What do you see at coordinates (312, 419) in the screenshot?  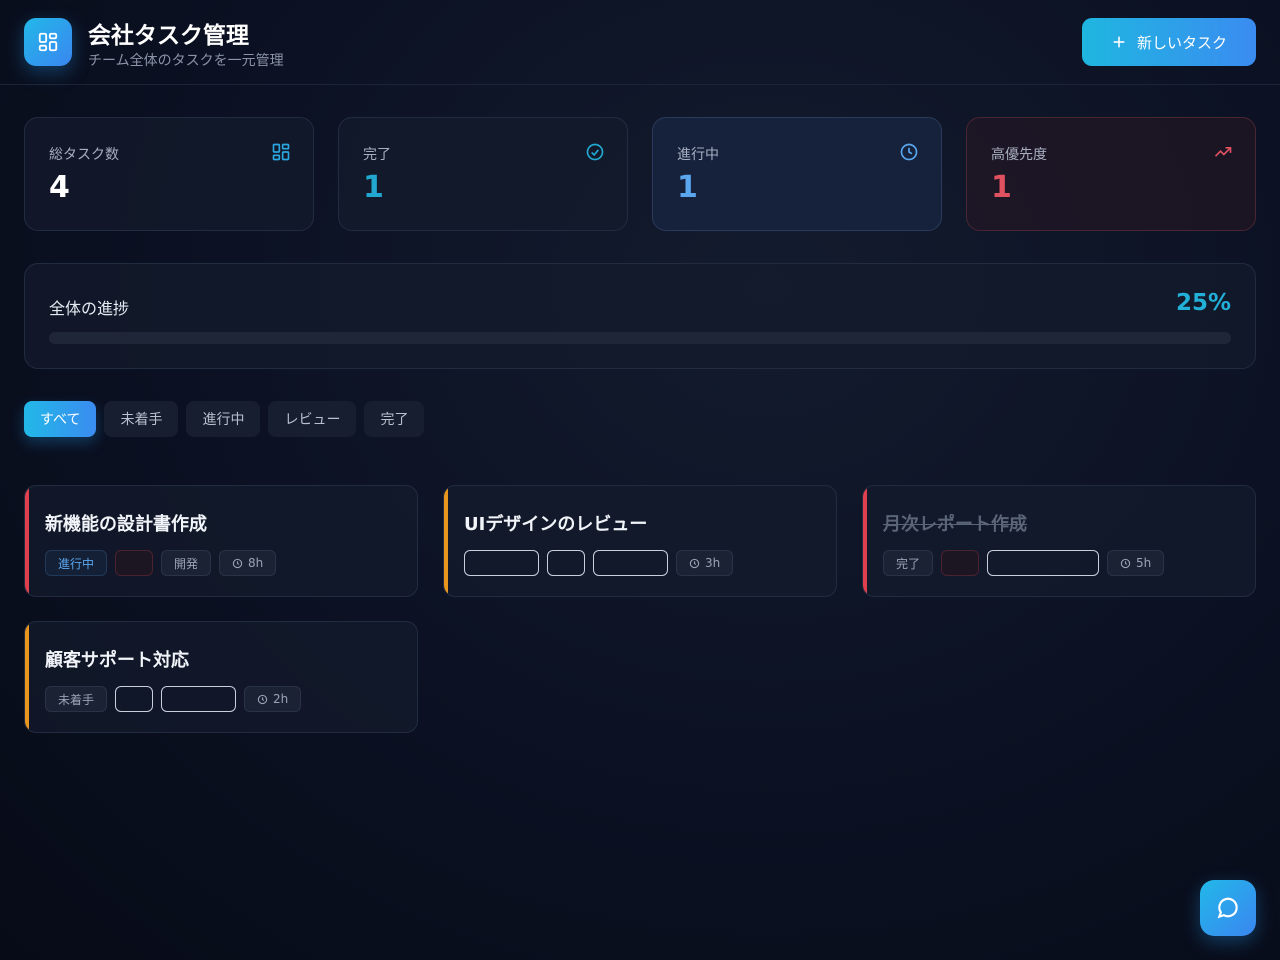 I see `filter-tab-review: レビュー` at bounding box center [312, 419].